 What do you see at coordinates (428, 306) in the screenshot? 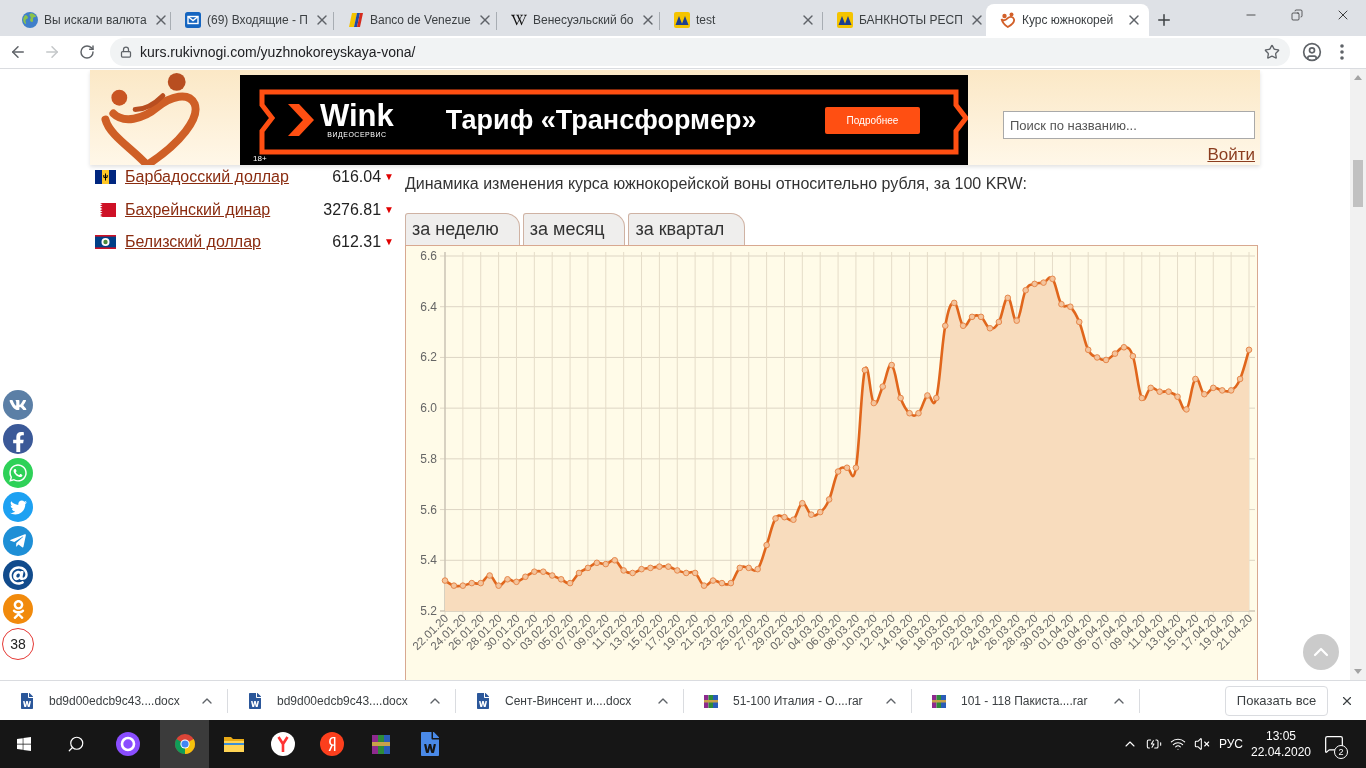
I see `axis-tick-label: 6.4` at bounding box center [428, 306].